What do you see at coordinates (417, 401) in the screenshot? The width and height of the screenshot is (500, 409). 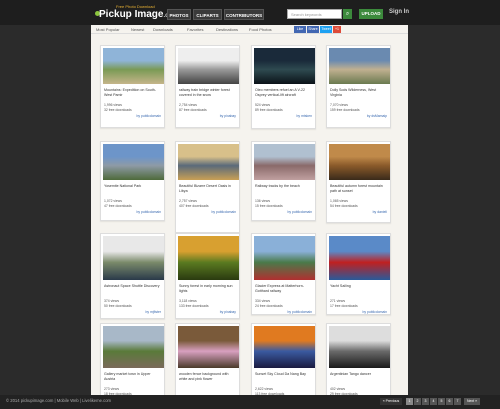 I see `page-number: 2` at bounding box center [417, 401].